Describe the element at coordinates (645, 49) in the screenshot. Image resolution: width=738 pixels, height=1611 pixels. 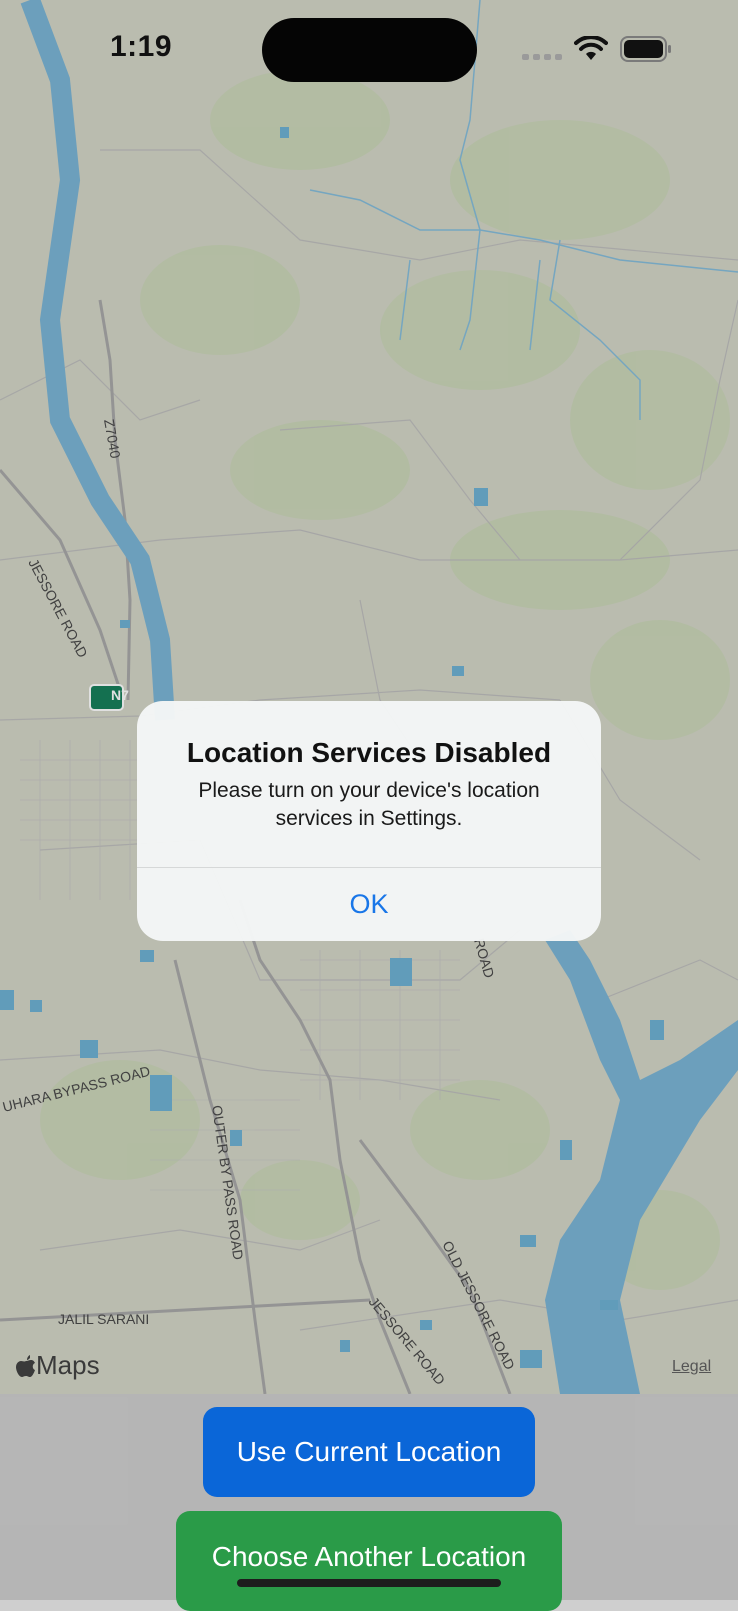
I see `battery-icon` at that location.